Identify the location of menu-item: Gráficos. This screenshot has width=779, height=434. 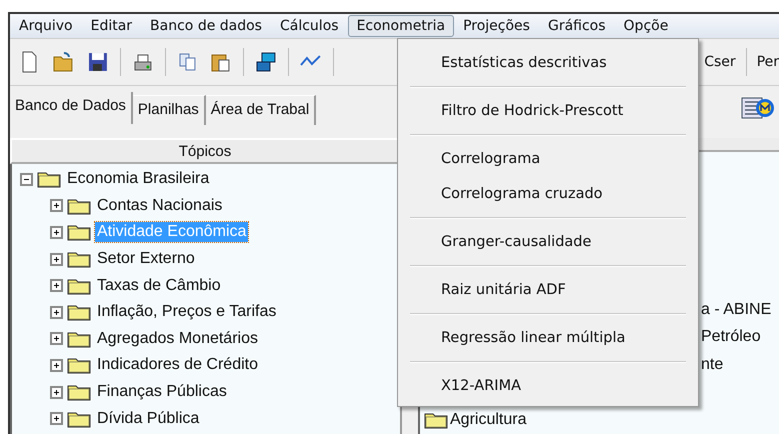
(576, 26).